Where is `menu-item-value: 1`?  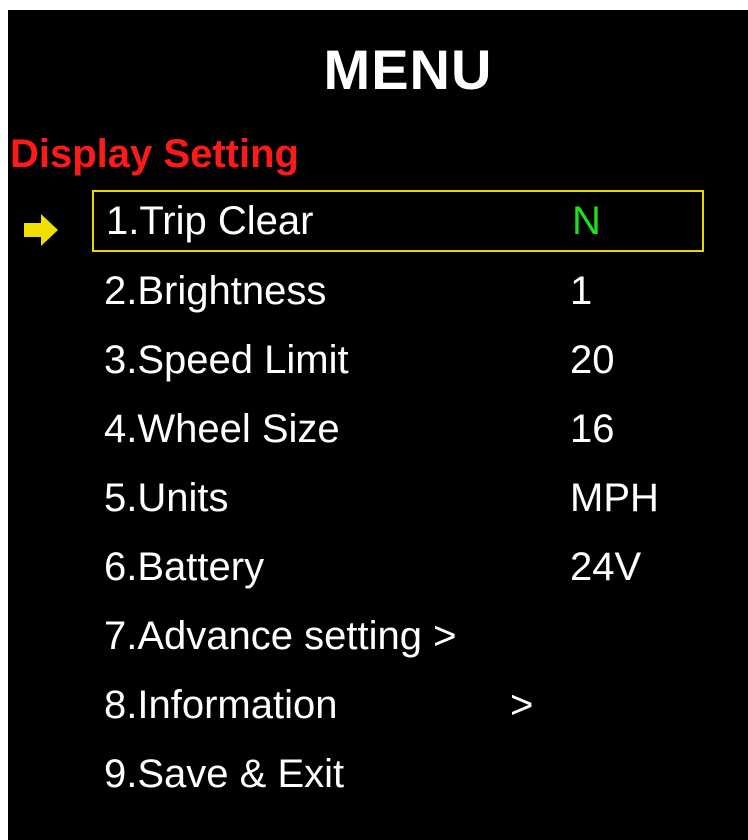
menu-item-value: 1 is located at coordinates (581, 291).